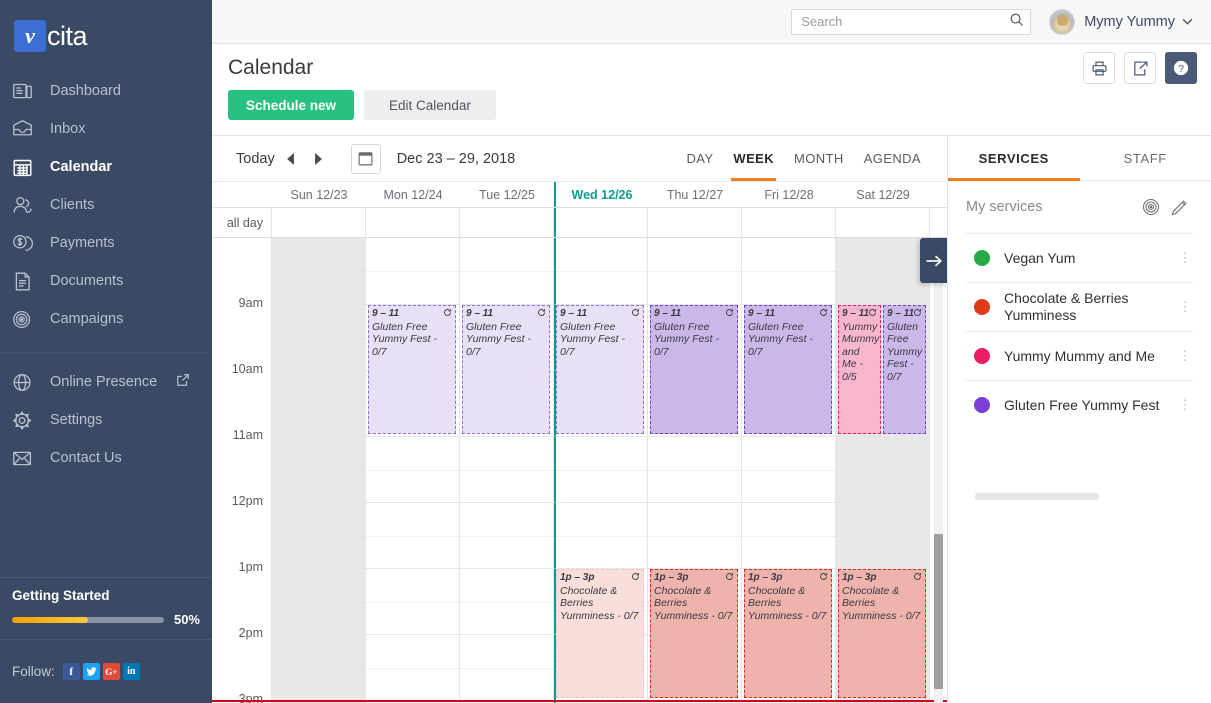 Image resolution: width=1211 pixels, height=703 pixels. Describe the element at coordinates (291, 159) in the screenshot. I see `prev-week-icon` at that location.